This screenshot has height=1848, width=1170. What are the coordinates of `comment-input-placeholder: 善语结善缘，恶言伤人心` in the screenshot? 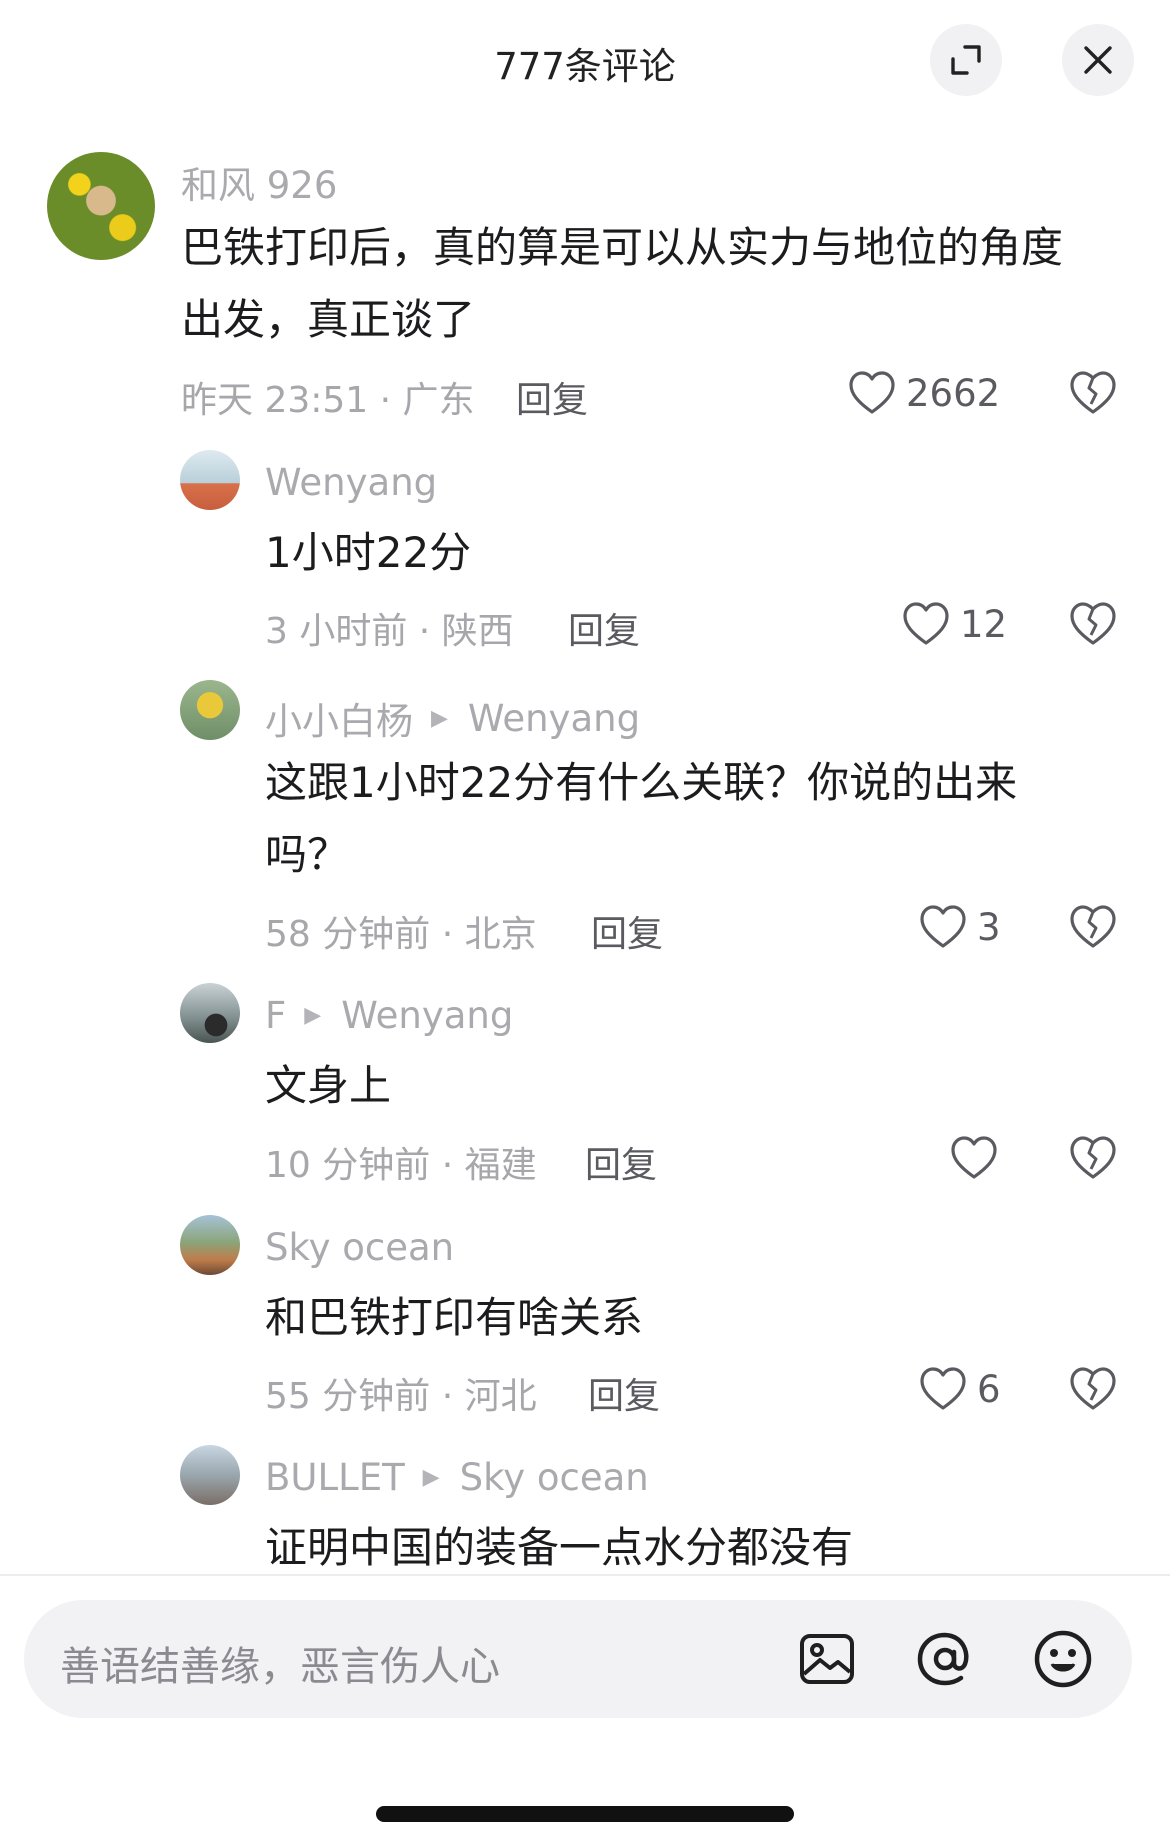 It's located at (280, 1663).